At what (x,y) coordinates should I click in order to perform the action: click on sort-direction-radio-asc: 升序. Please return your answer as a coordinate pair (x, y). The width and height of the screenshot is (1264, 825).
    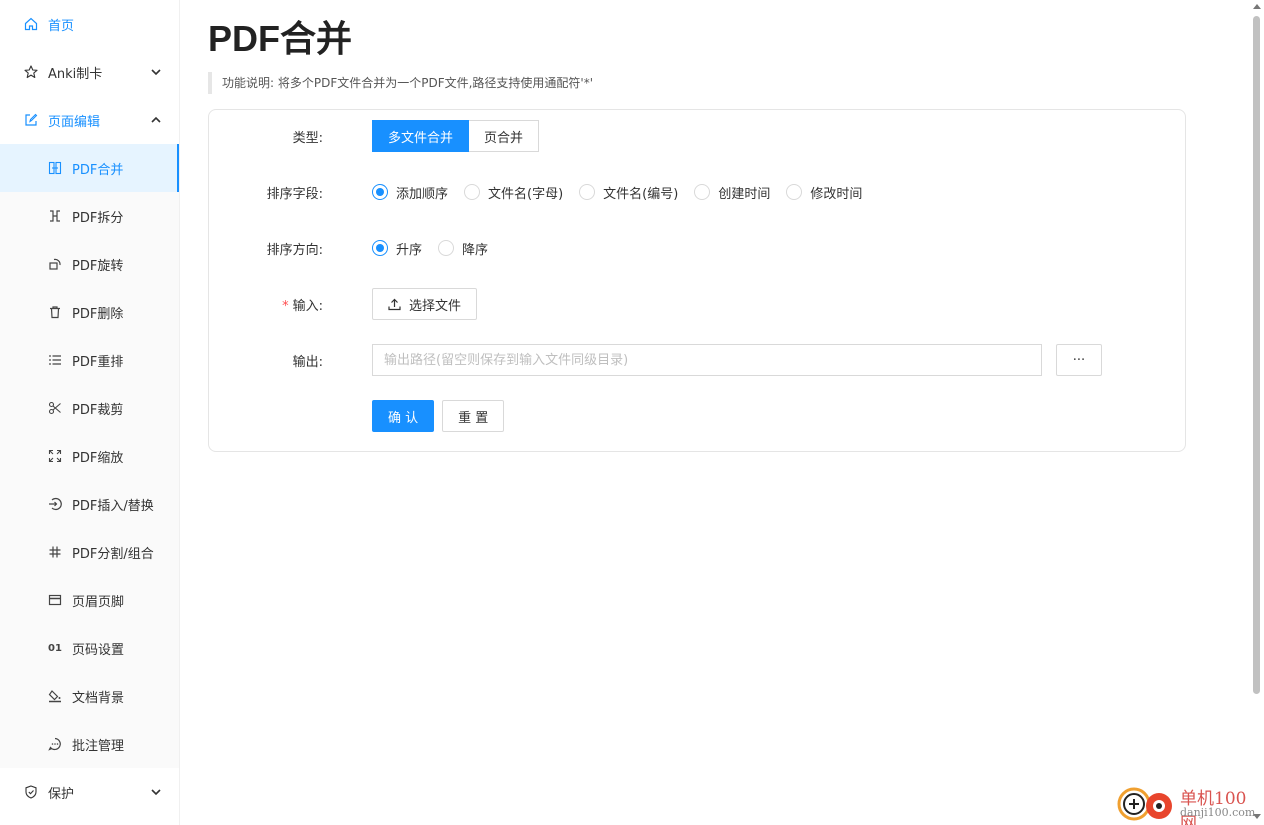
    Looking at the image, I should click on (397, 248).